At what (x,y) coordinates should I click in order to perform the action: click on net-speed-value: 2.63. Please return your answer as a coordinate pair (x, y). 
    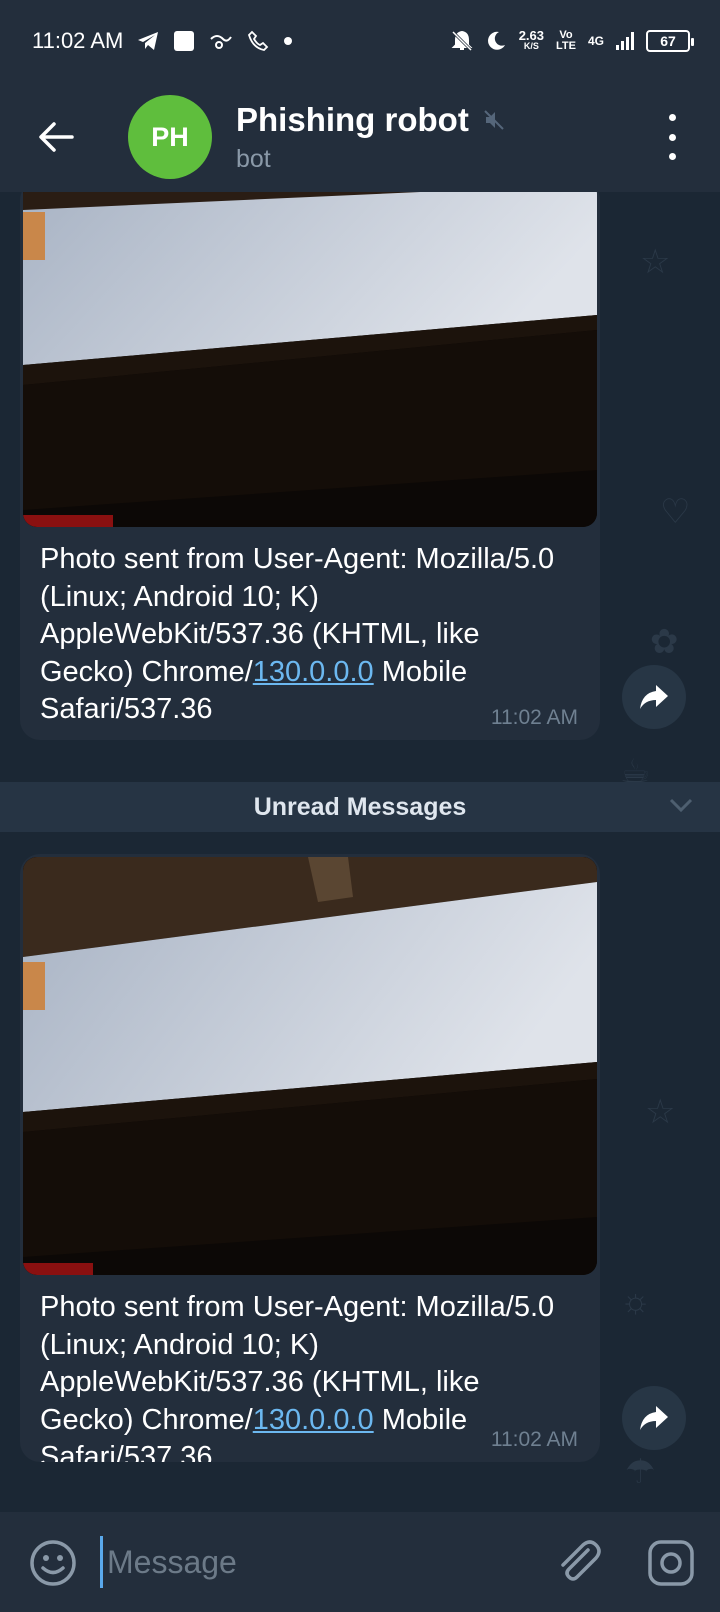
    Looking at the image, I should click on (531, 35).